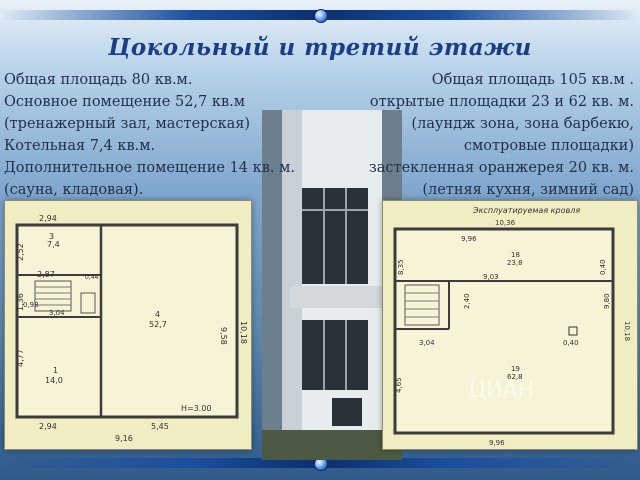 The height and width of the screenshot is (480, 640). What do you see at coordinates (532, 80) in the screenshot?
I see `right-text-line: Общая площадь 105 кв.м .` at bounding box center [532, 80].